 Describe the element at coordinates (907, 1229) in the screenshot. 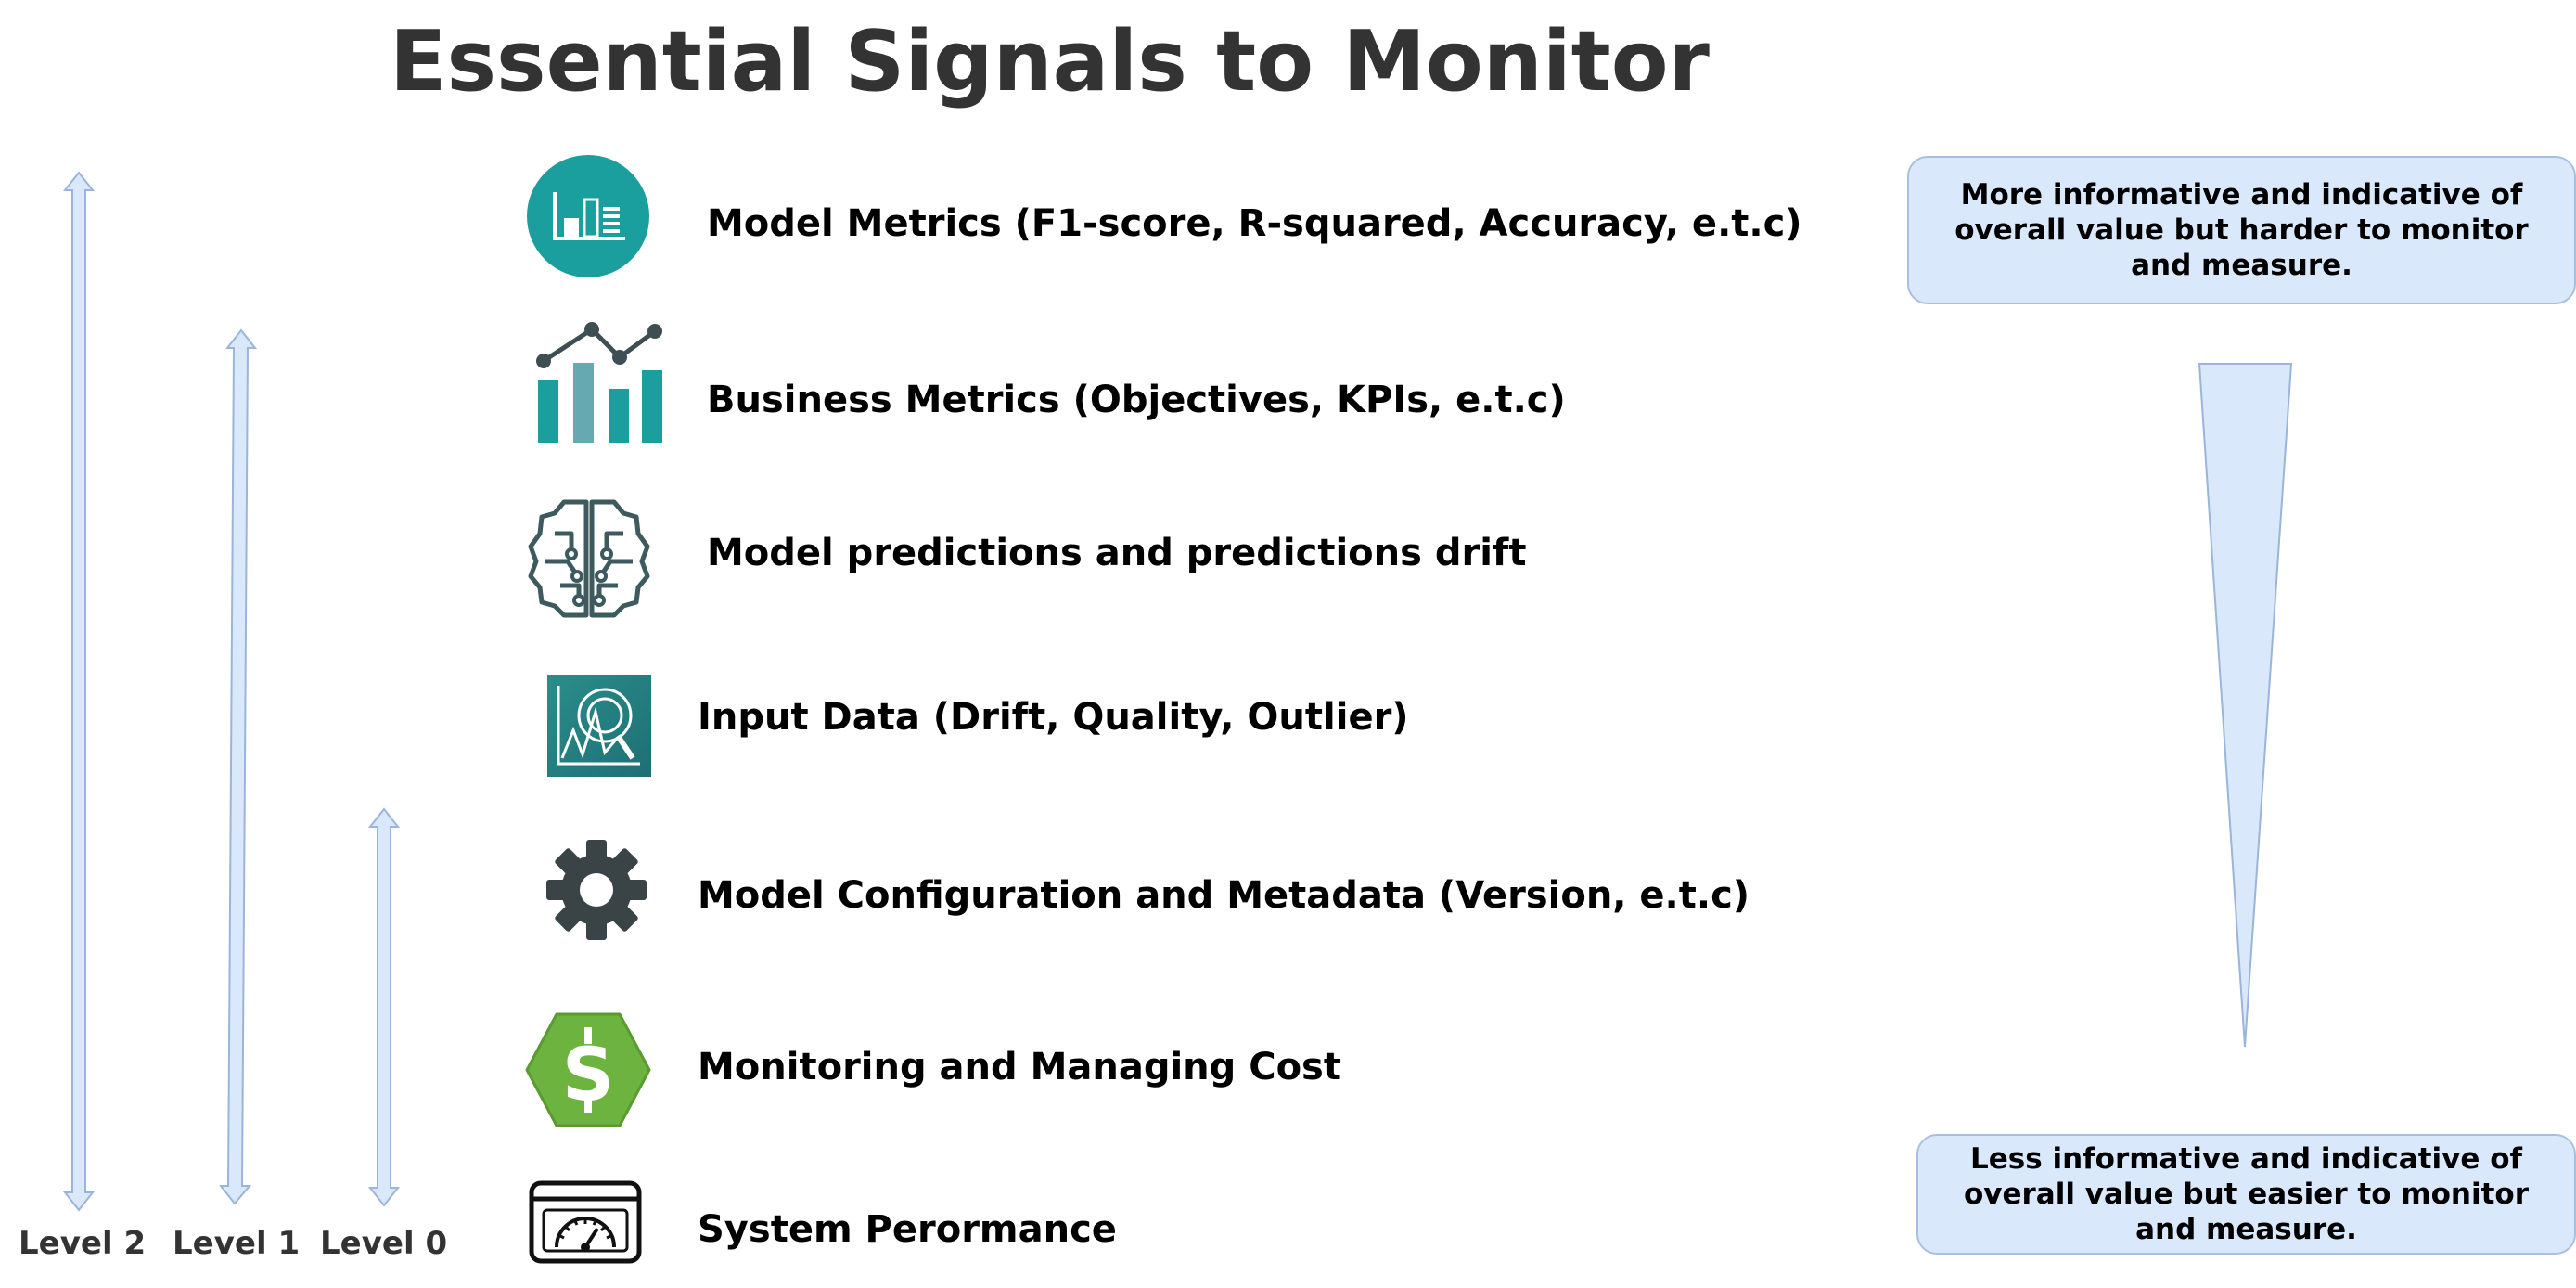

I see `item-system-performance: System Perormance` at that location.